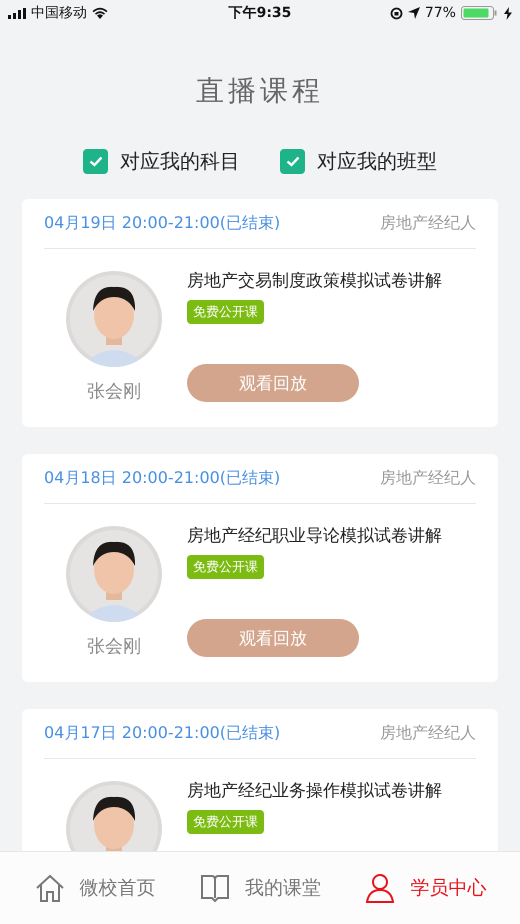 This screenshot has height=924, width=520. I want to click on clock: 下午9:35, so click(260, 13).